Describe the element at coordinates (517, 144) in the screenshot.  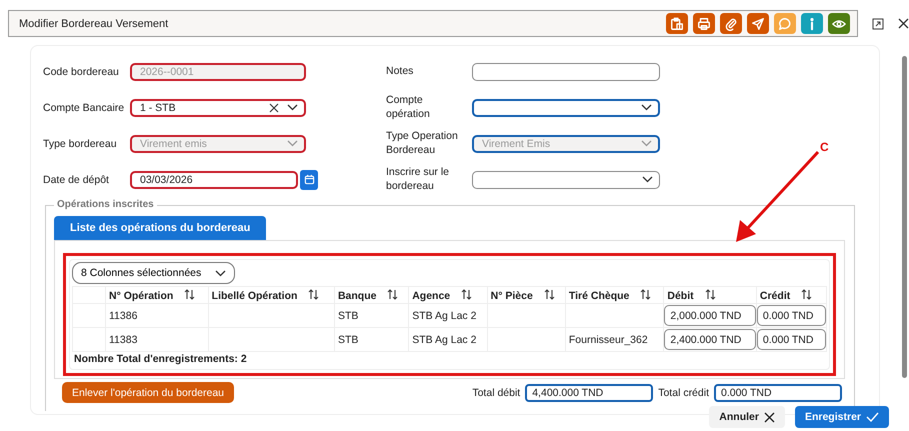
I see `field-value: Virement Emis` at that location.